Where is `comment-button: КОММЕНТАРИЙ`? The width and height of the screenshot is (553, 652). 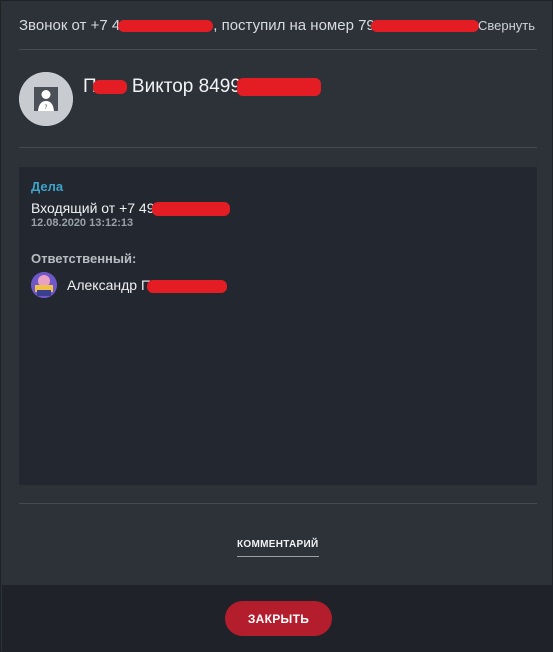
comment-button: КОММЕНТАРИЙ is located at coordinates (277, 544).